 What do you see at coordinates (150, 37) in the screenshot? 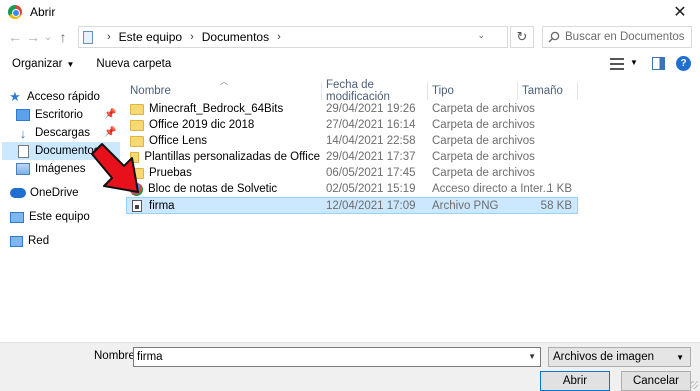
I see `breadcrumb-este-equipo: Este equipo` at bounding box center [150, 37].